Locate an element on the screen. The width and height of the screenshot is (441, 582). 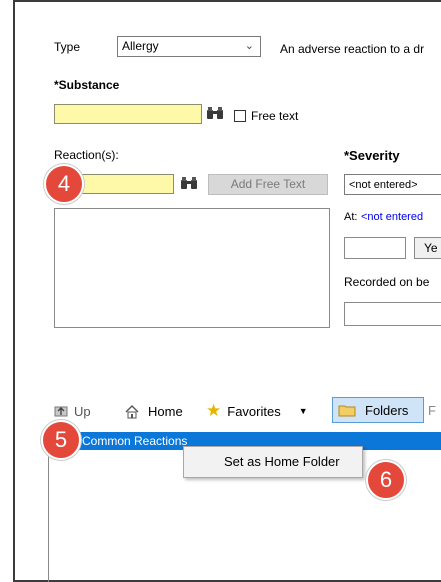
star-icon: ★ is located at coordinates (214, 410).